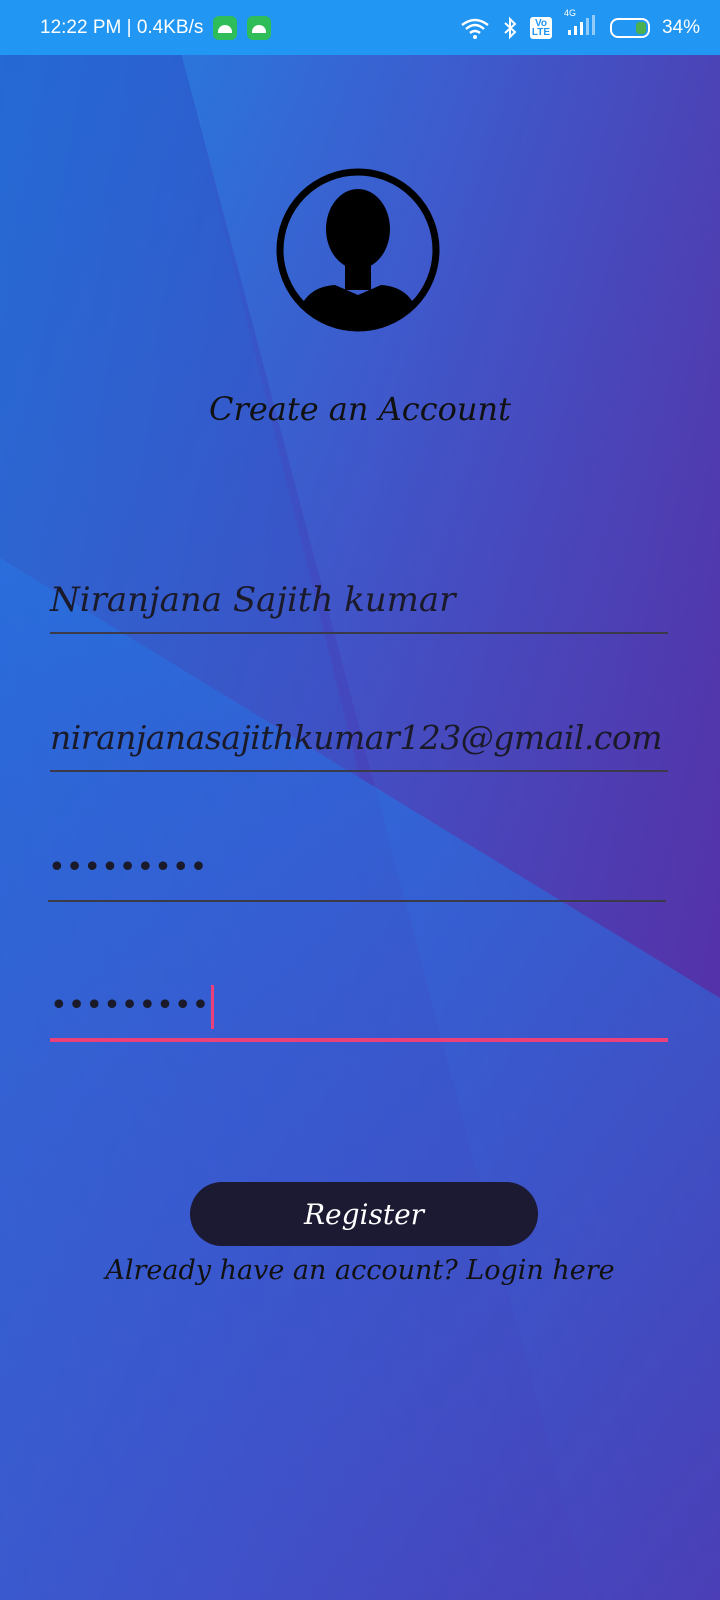 This screenshot has width=720, height=1600. What do you see at coordinates (510, 27) in the screenshot?
I see `bluetooth-icon` at bounding box center [510, 27].